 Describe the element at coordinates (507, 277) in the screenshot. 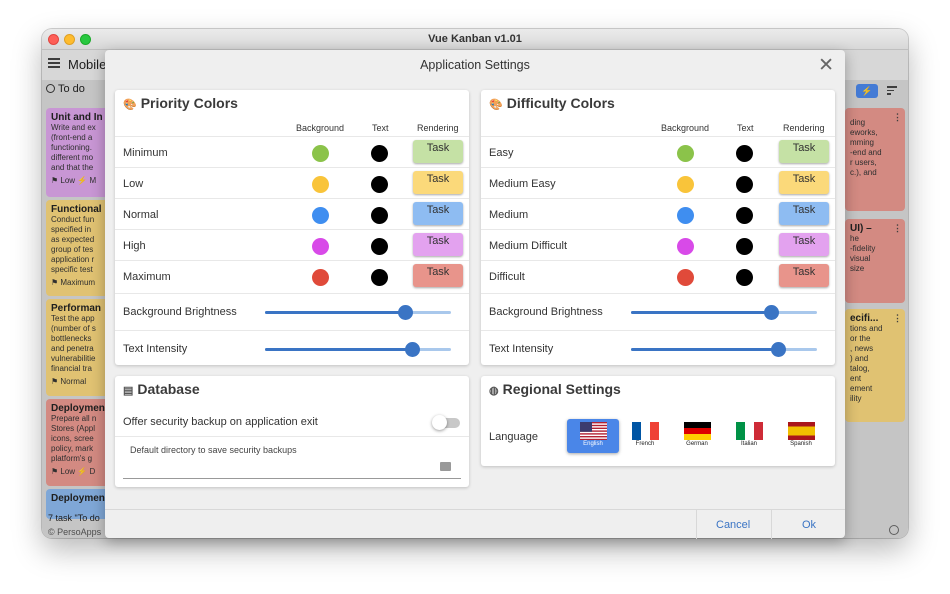

I see `row-label: Difficult` at that location.